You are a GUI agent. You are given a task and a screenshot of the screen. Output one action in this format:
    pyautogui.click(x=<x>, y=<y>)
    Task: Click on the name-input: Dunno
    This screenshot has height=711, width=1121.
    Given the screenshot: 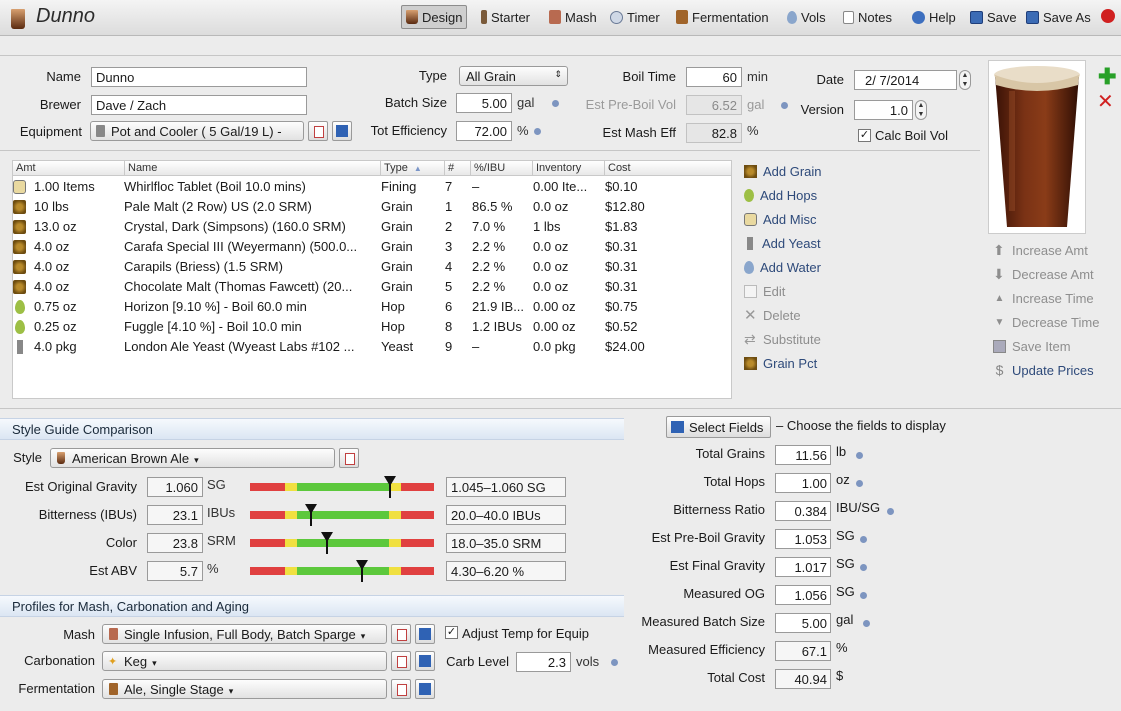 What is the action you would take?
    pyautogui.click(x=199, y=77)
    